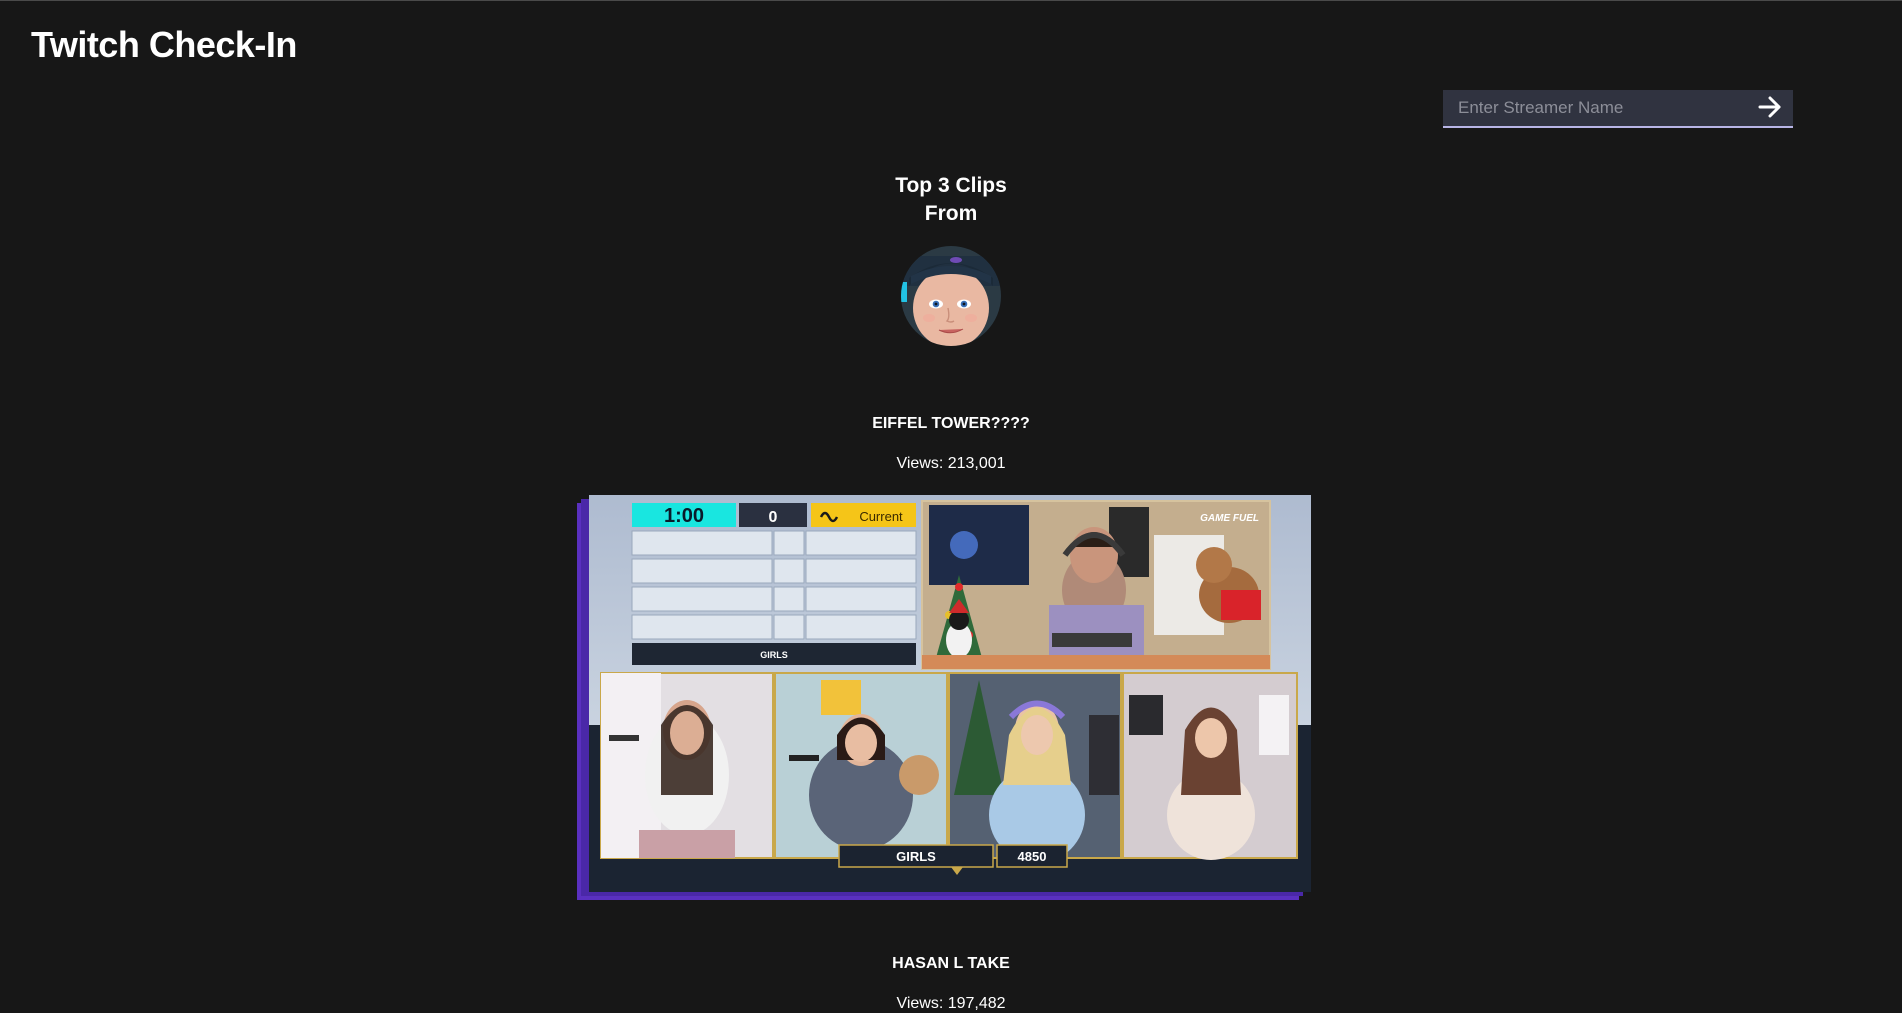 The width and height of the screenshot is (1902, 1013). What do you see at coordinates (951, 1003) in the screenshot?
I see `clip-views: Views: 197,482` at bounding box center [951, 1003].